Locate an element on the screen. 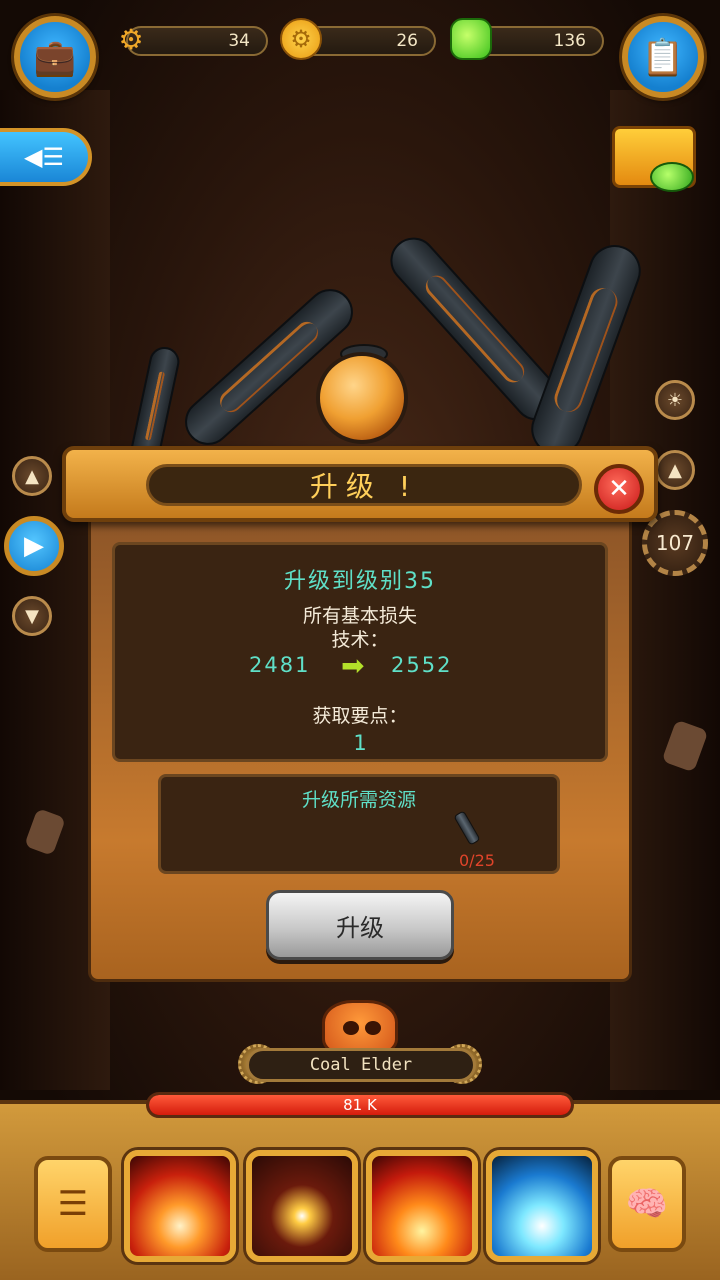  inventory-button: 💼 is located at coordinates (55, 57).